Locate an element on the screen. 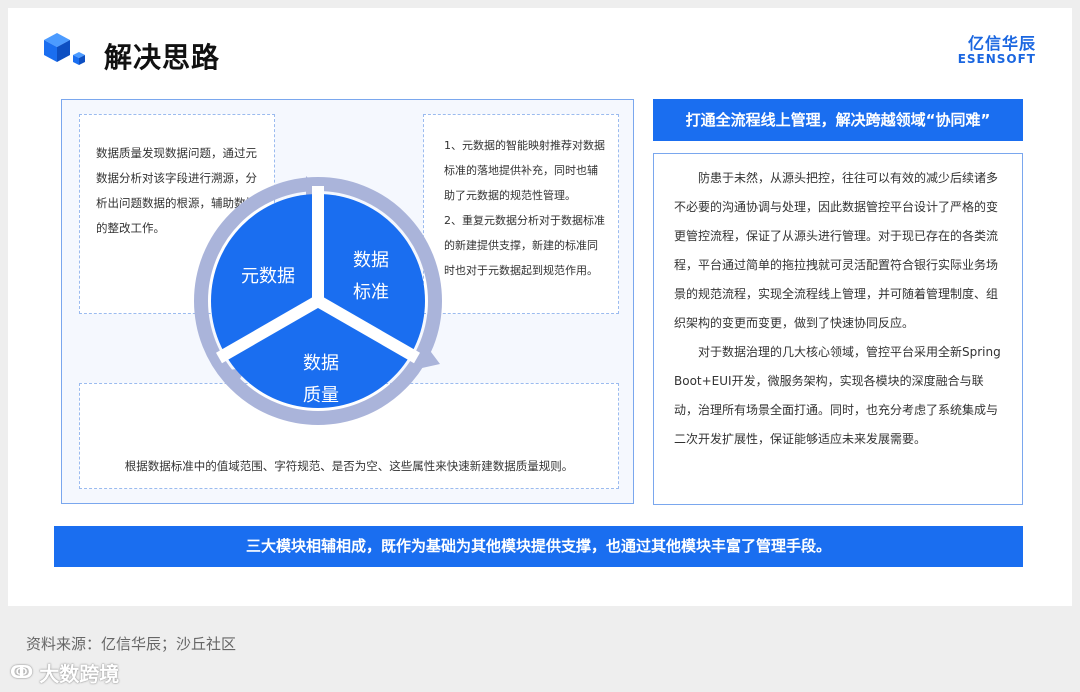 The image size is (1080, 692). brand-logo: 亿信华辰 ESENSOFT is located at coordinates (996, 50).